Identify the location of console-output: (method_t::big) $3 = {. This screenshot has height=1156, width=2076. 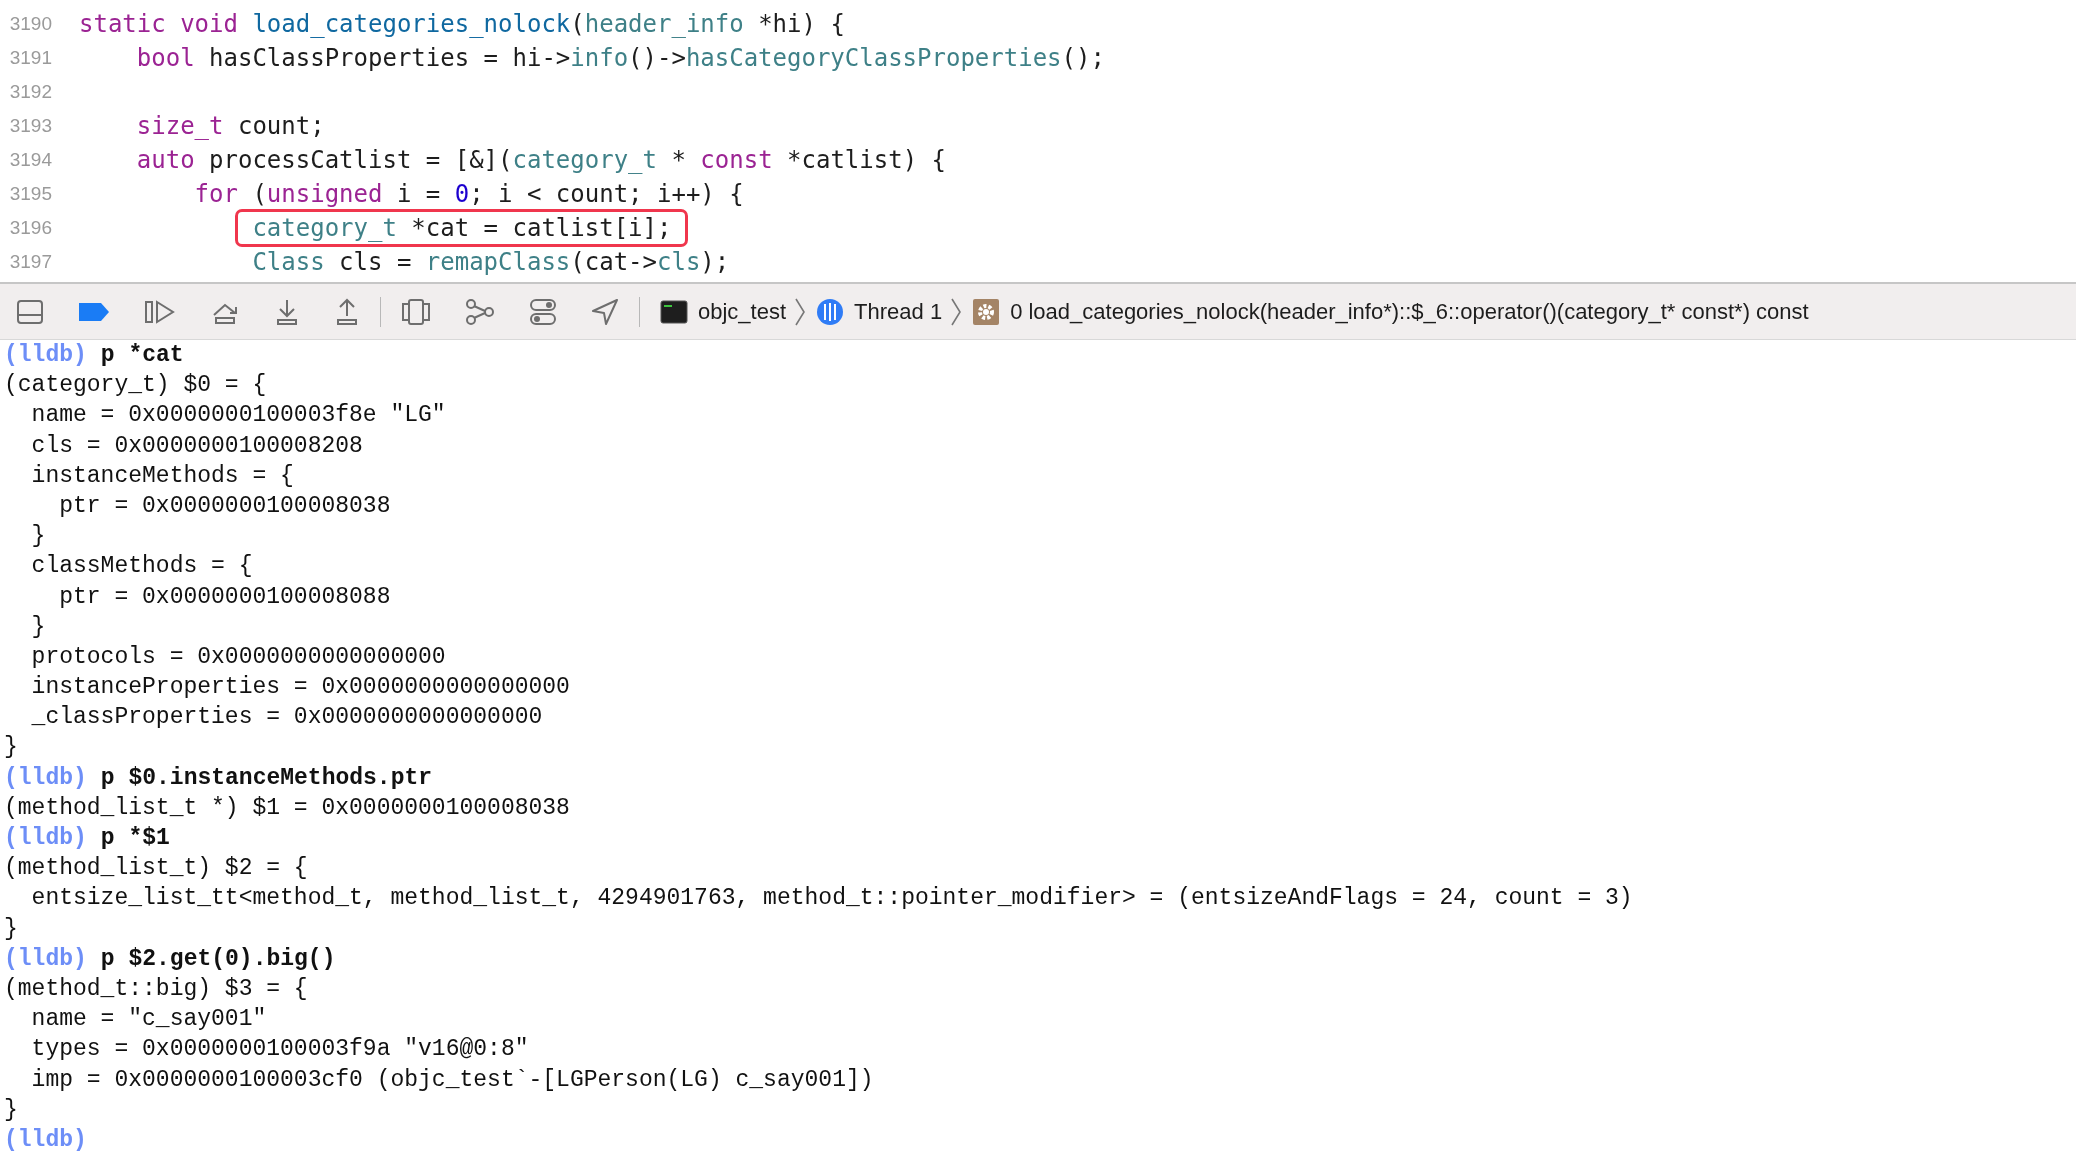
(156, 988).